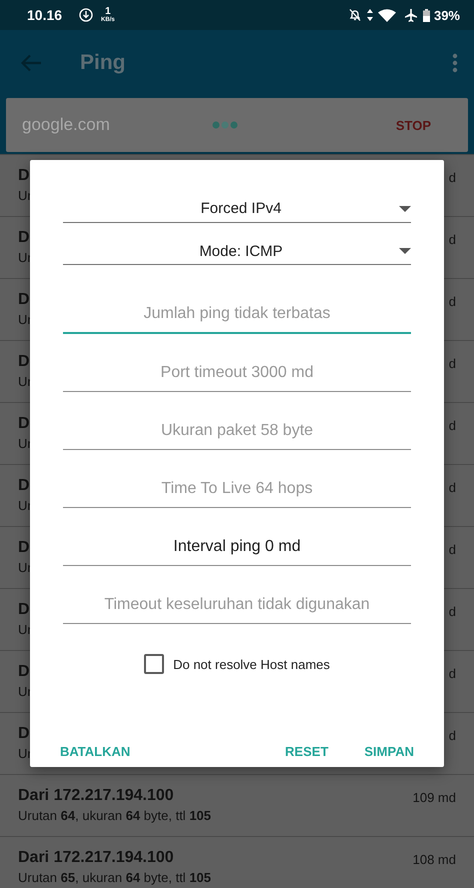 The height and width of the screenshot is (888, 474). Describe the element at coordinates (355, 15) in the screenshot. I see `bell-off-icon` at that location.